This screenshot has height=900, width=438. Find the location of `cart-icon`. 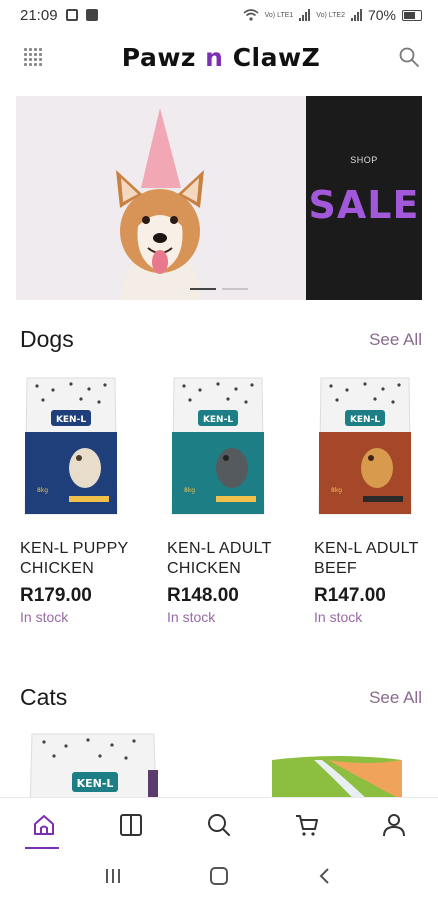

cart-icon is located at coordinates (306, 825).